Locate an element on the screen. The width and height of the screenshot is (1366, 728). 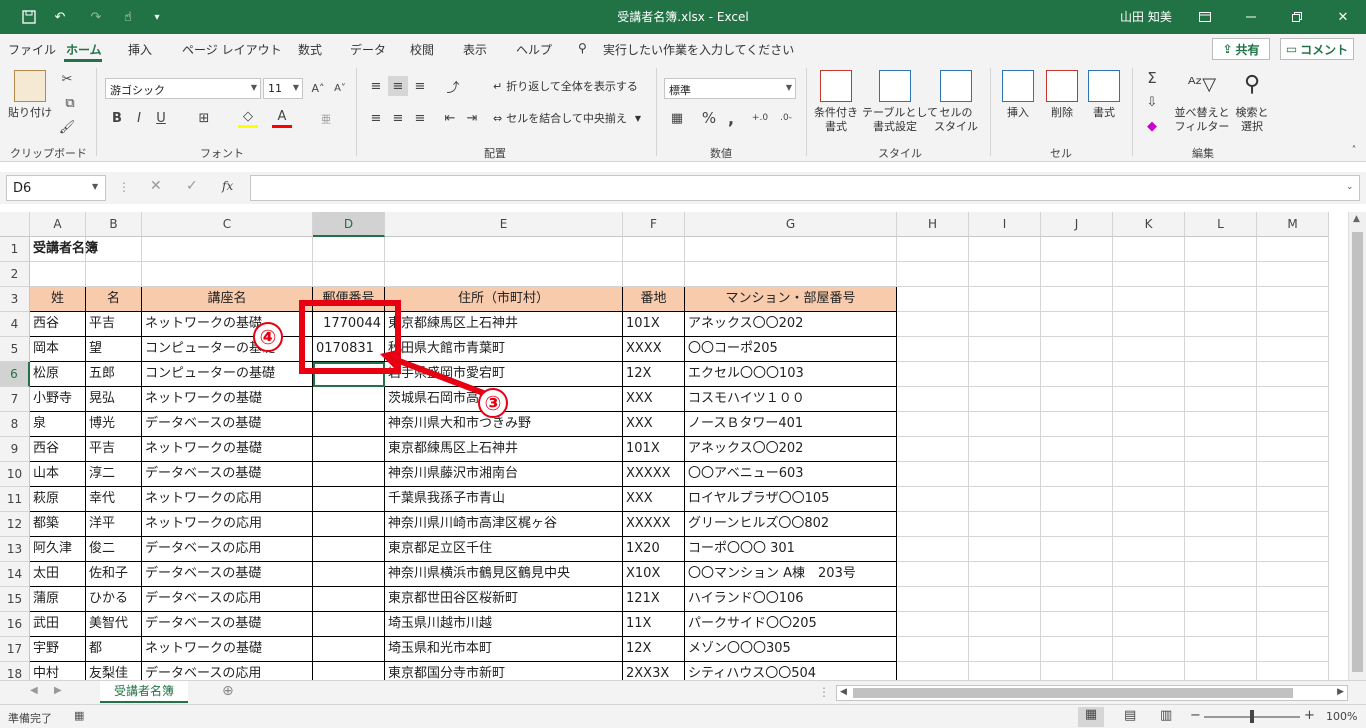
clear-icon: ◆ is located at coordinates (1152, 126).